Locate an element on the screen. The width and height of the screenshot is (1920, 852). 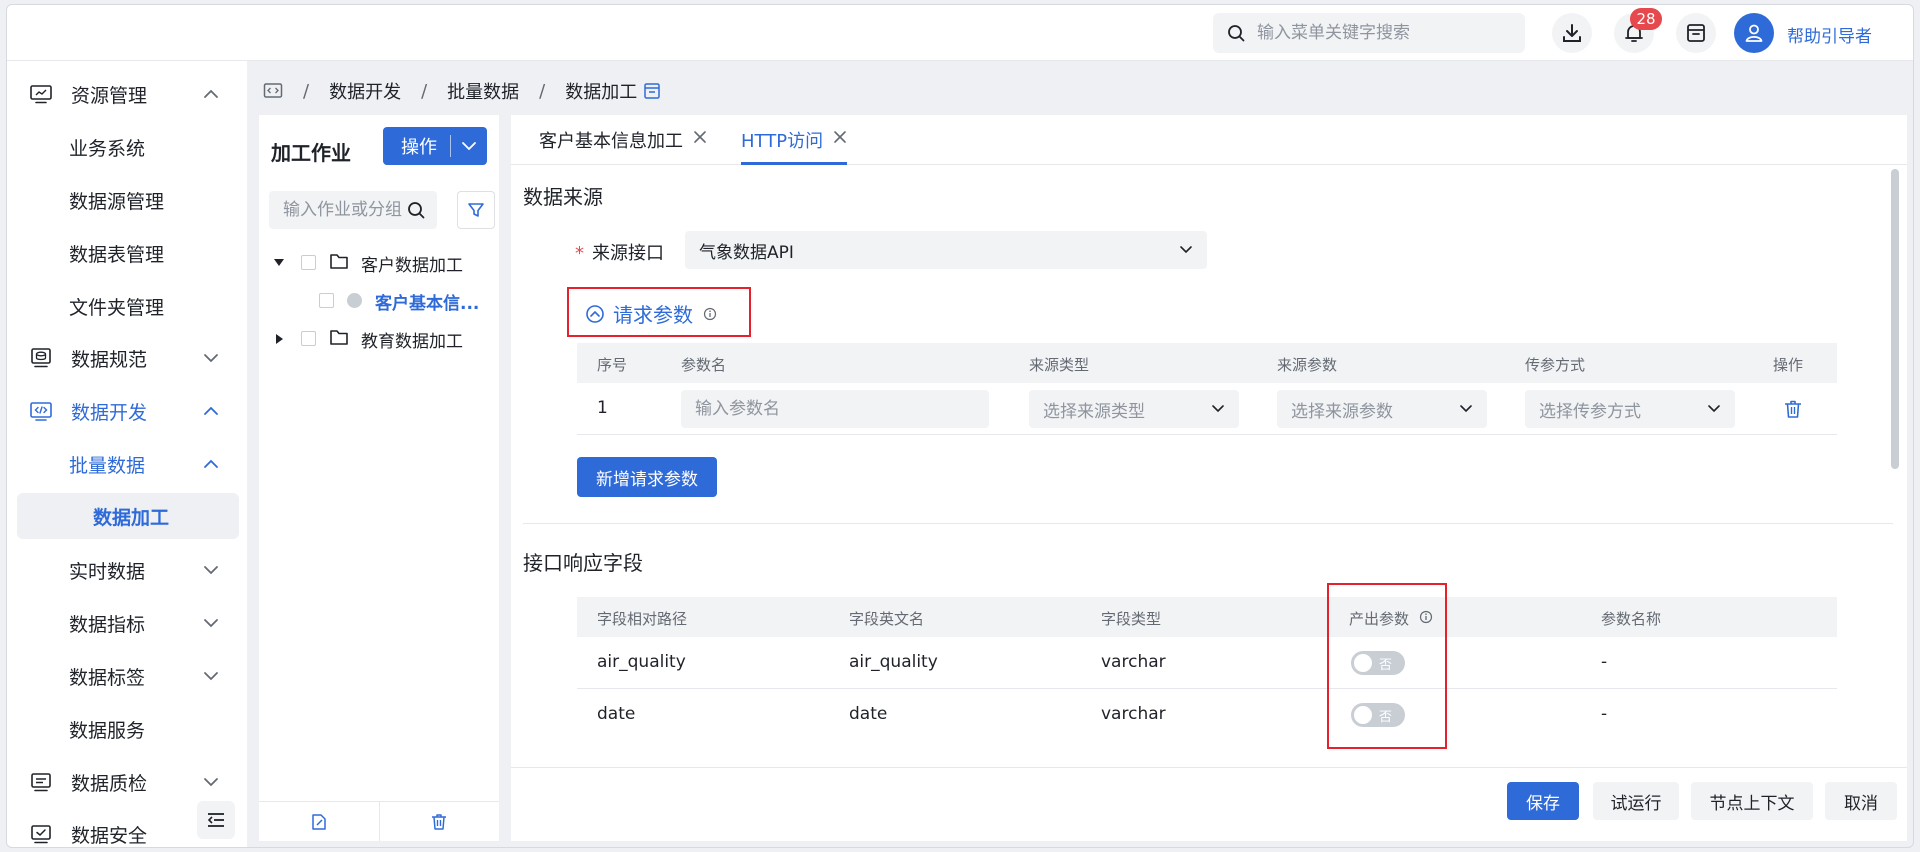
username: 帮助引导者 is located at coordinates (1829, 34).